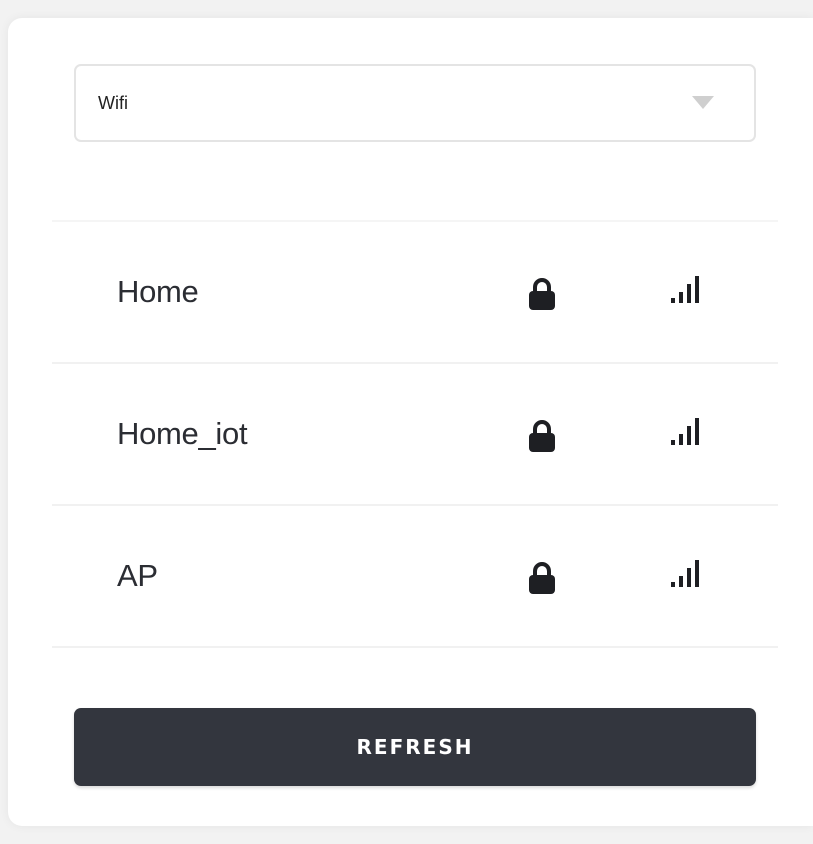 This screenshot has height=844, width=813. Describe the element at coordinates (703, 102) in the screenshot. I see `chevron-down-icon` at that location.